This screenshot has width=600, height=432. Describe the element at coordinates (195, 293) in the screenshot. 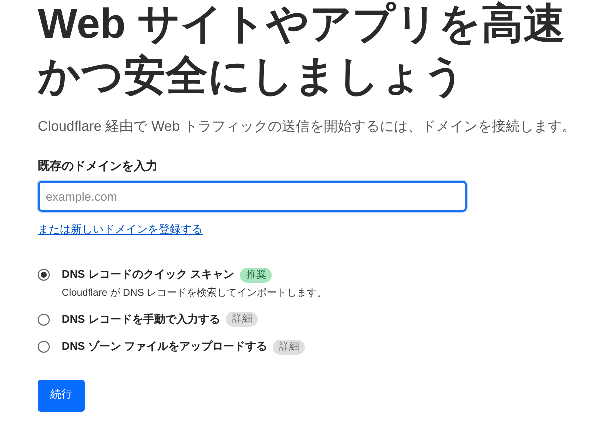

I see `option-description: Cloudflare が DNS レコードを検索してインポートします。` at that location.